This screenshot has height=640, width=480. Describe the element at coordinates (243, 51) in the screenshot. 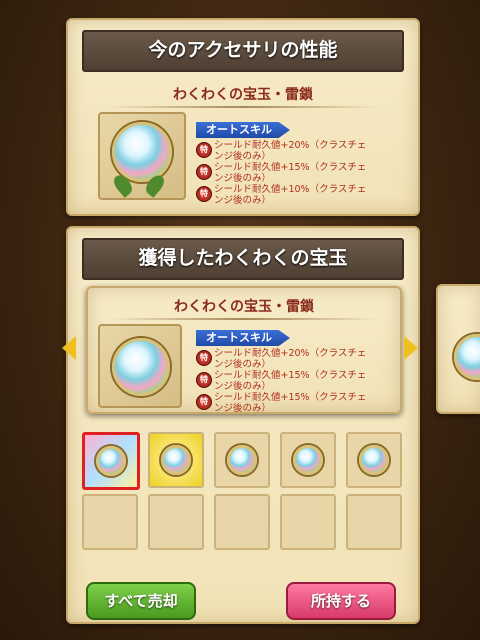

I see `current-accessory-title: 今のアクセサリの性能` at that location.